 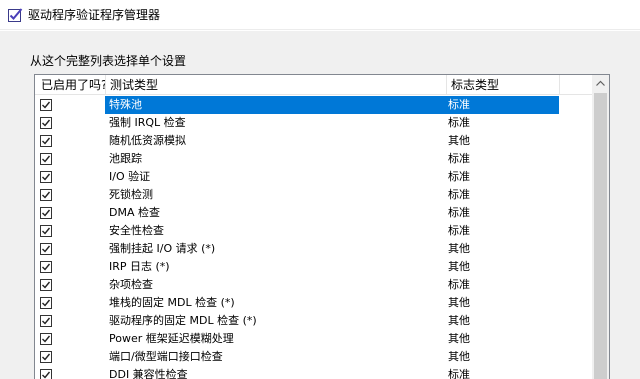 What do you see at coordinates (147, 140) in the screenshot?
I see `test-type-cell: 随机低资源模拟` at bounding box center [147, 140].